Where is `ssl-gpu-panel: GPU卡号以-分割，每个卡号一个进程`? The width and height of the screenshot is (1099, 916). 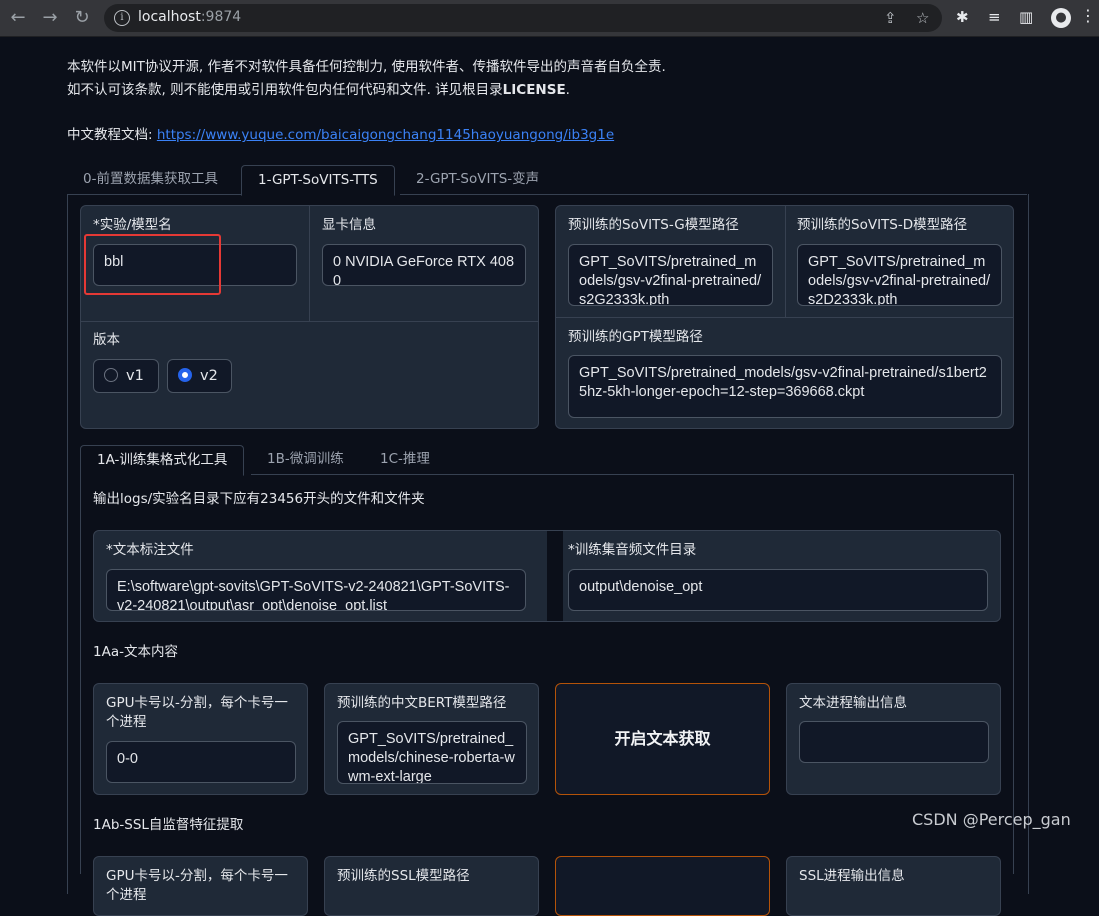
ssl-gpu-panel: GPU卡号以-分割，每个卡号一个进程 is located at coordinates (200, 886).